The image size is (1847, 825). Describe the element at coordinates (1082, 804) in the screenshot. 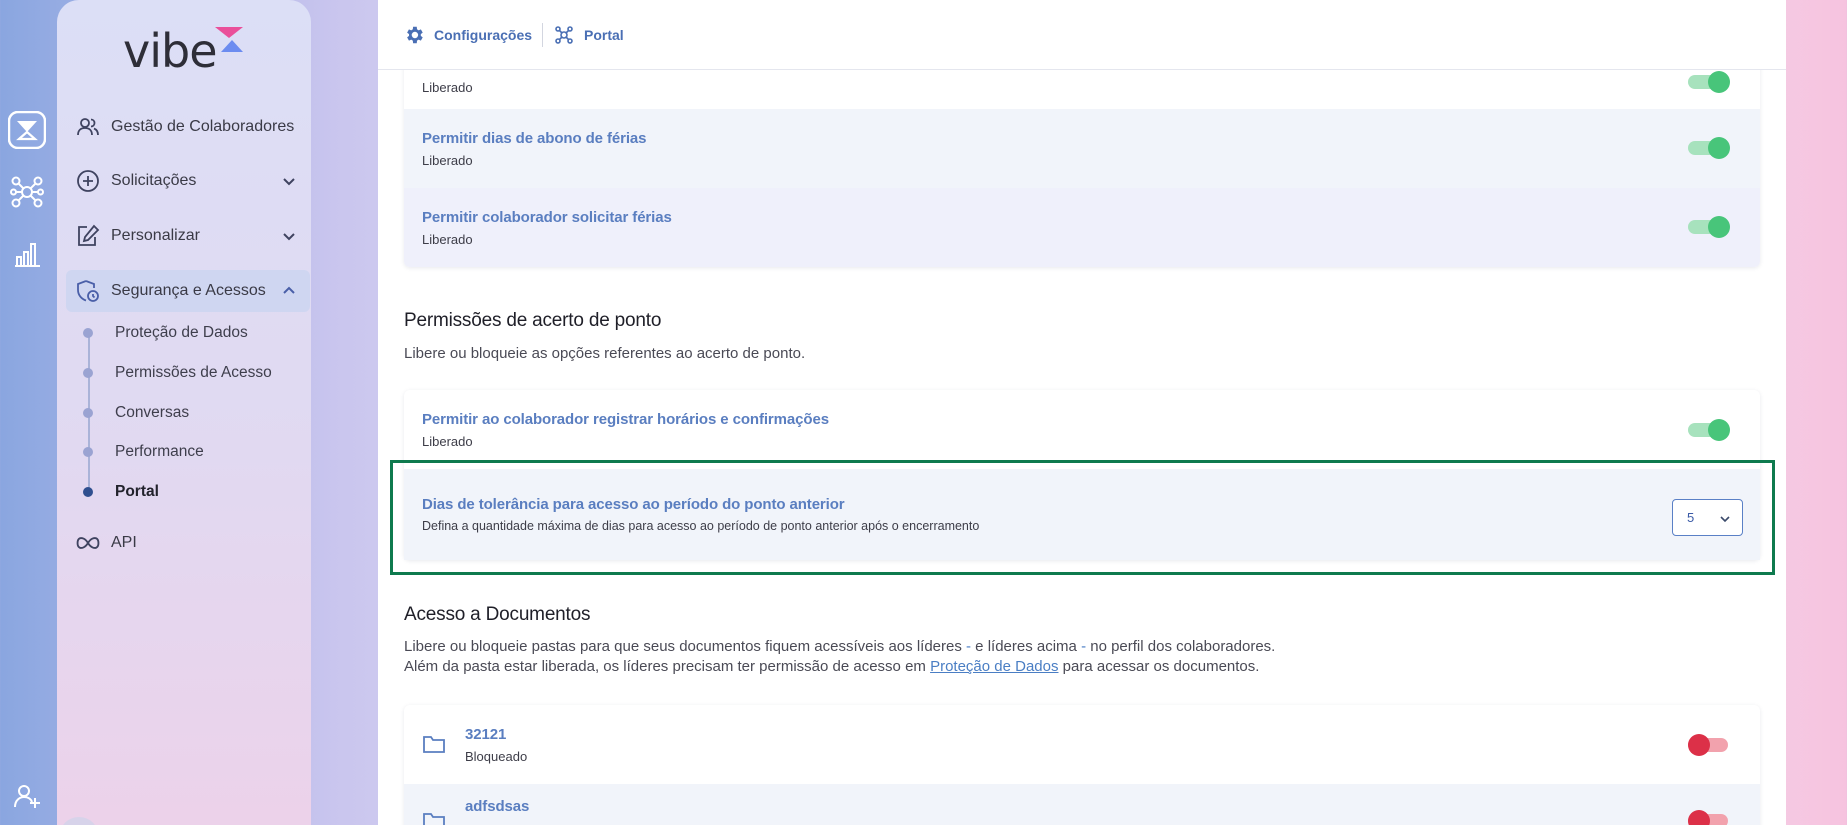

I see `folder-row: adfsdsas` at that location.